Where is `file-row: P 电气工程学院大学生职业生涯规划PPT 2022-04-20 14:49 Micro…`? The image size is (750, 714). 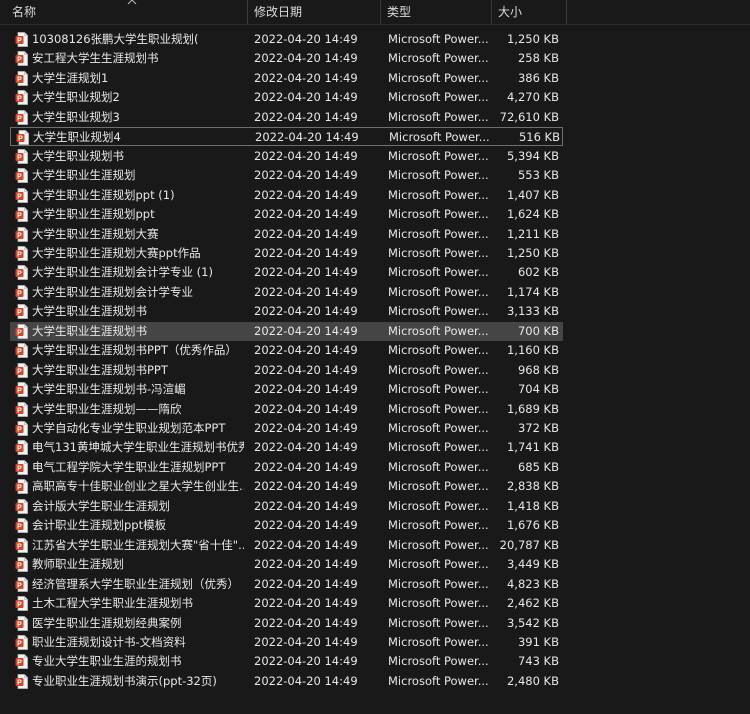 file-row: P 电气工程学院大学生职业生涯规划PPT 2022-04-20 14:49 Micro… is located at coordinates (286, 467).